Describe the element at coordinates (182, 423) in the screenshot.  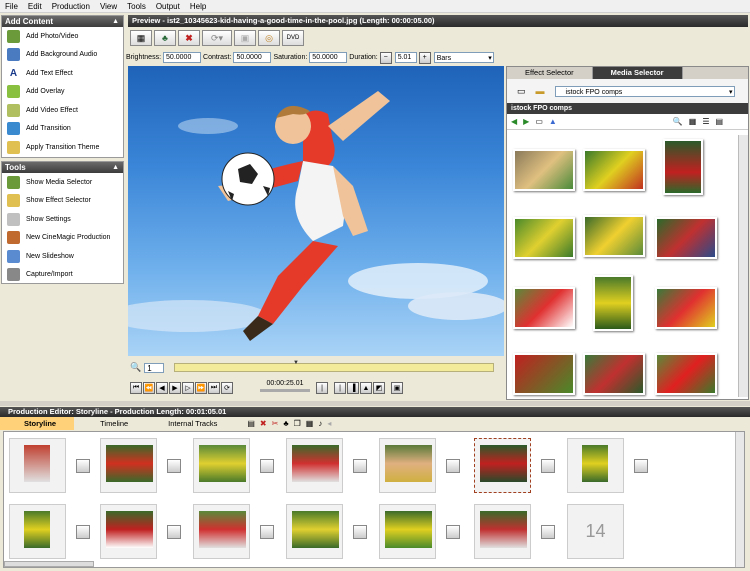
I see `tab-internal-tracks: Internal Tracks` at that location.